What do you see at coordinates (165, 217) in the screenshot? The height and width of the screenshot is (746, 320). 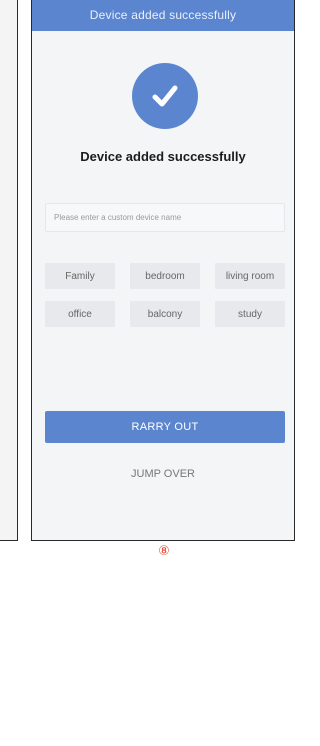 I see `device-name-input` at bounding box center [165, 217].